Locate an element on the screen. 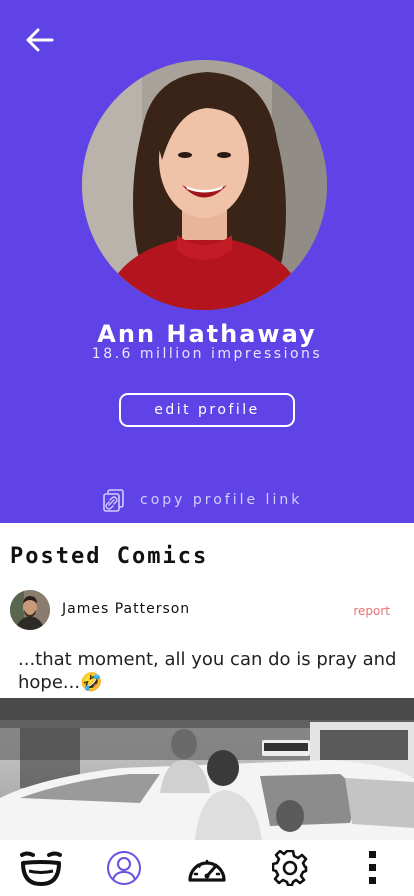  gear-icon is located at coordinates (289, 868).